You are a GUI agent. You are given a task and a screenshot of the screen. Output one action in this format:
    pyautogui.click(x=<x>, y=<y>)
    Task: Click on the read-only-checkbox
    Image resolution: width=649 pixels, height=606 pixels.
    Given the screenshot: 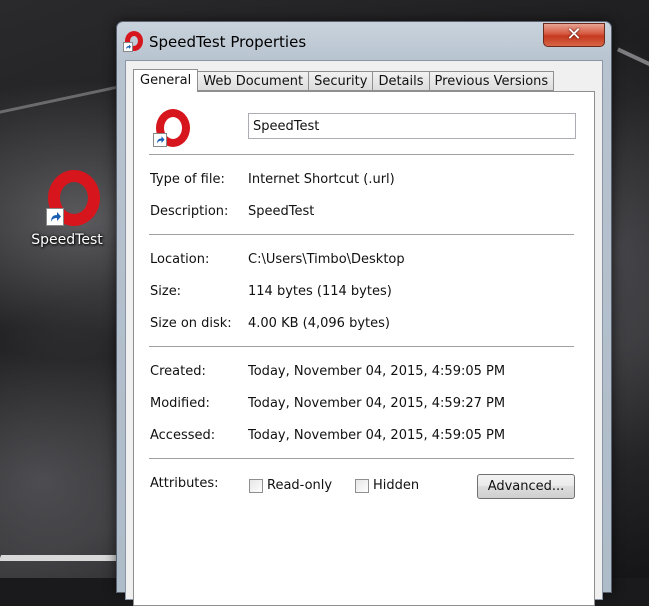 What is the action you would take?
    pyautogui.click(x=256, y=486)
    